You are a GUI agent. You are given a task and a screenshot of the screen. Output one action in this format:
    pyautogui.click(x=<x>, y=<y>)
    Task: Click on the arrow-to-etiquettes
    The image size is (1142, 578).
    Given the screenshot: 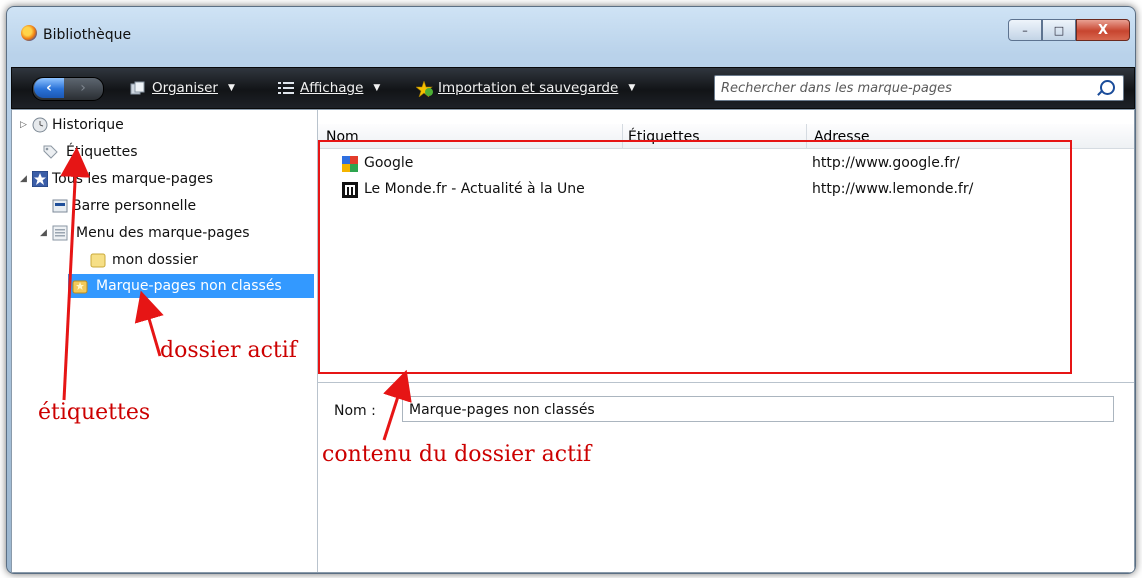 What is the action you would take?
    pyautogui.click(x=75, y=274)
    